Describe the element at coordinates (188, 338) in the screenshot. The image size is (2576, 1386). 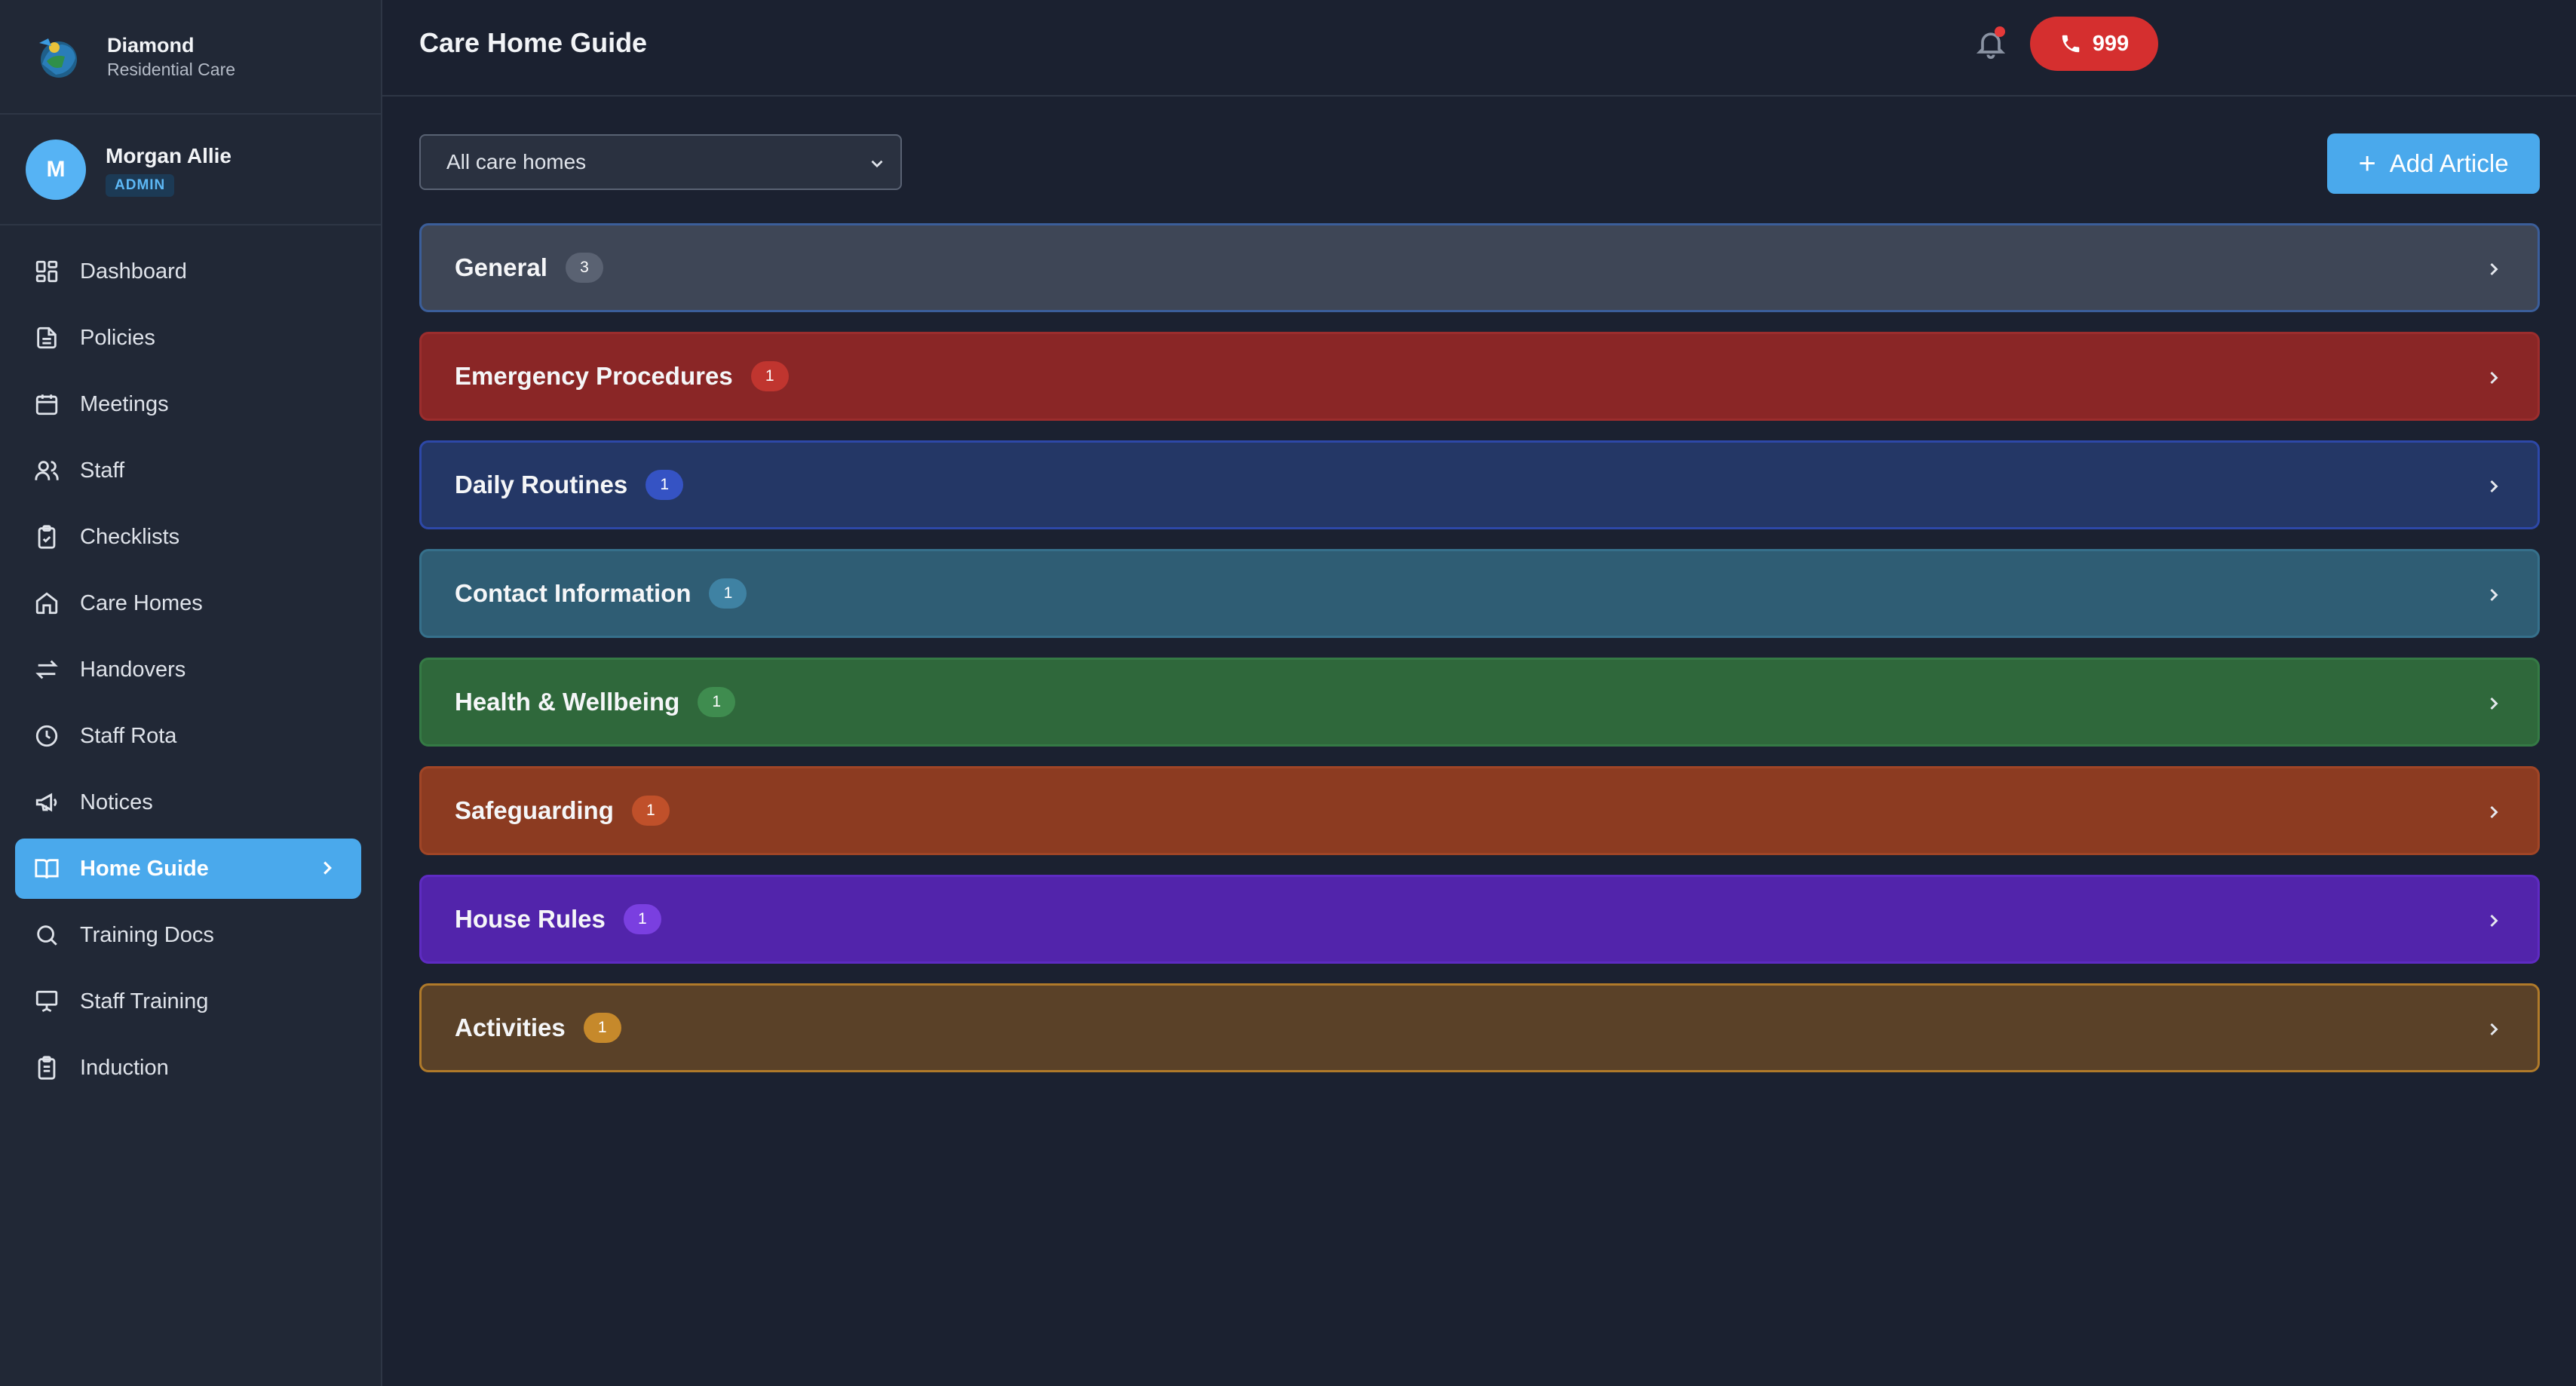
I see `sidebar-item-policies: Policies` at that location.